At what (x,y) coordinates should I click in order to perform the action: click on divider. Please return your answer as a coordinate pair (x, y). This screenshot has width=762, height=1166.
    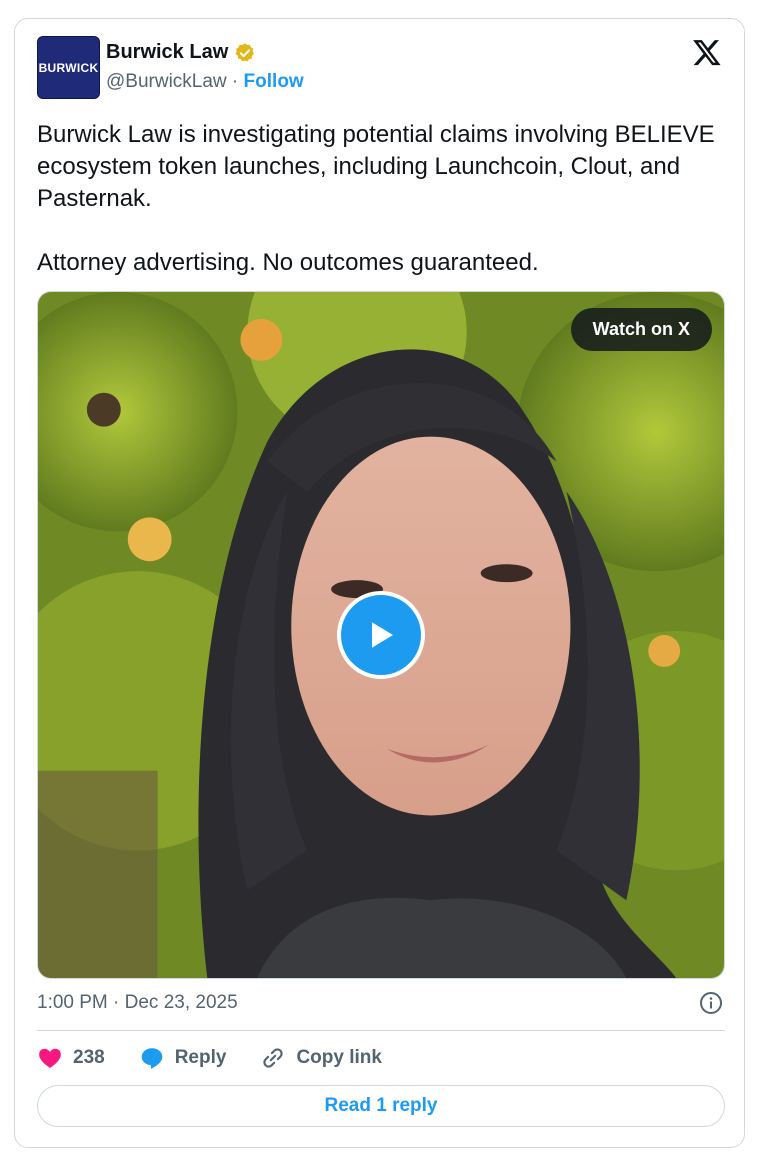
    Looking at the image, I should click on (381, 1030).